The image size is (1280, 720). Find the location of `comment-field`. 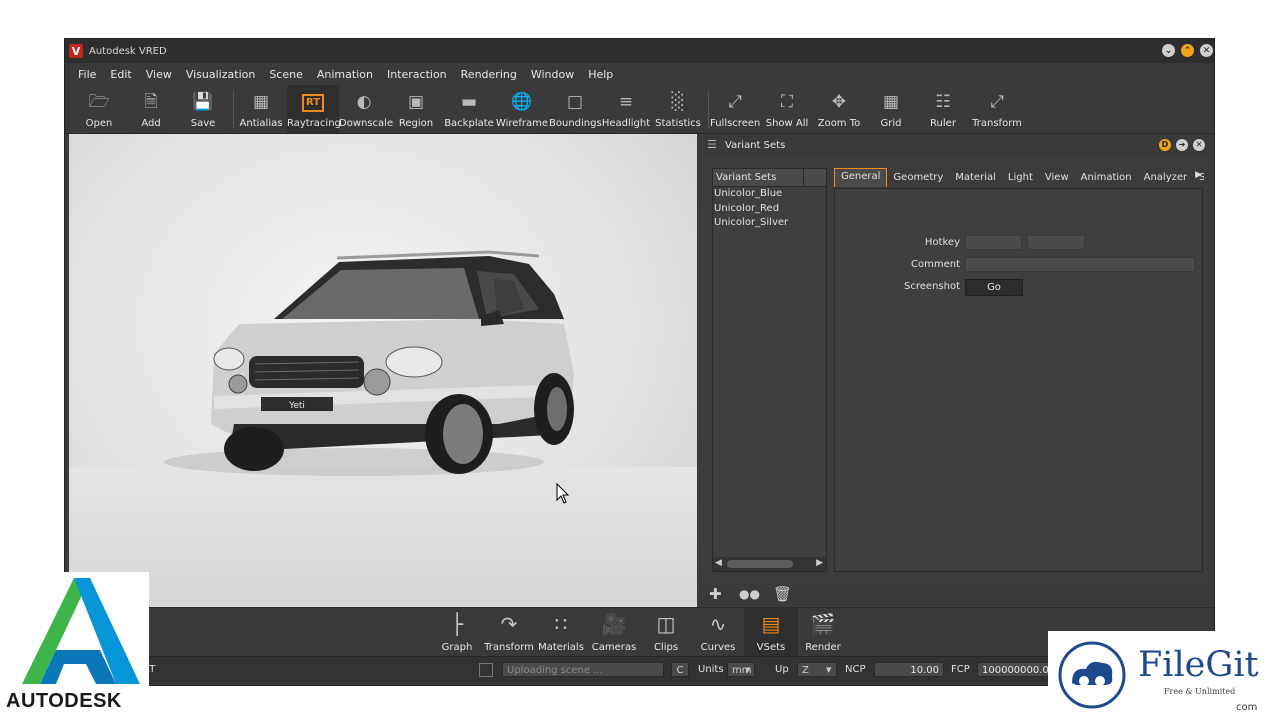

comment-field is located at coordinates (1080, 264).